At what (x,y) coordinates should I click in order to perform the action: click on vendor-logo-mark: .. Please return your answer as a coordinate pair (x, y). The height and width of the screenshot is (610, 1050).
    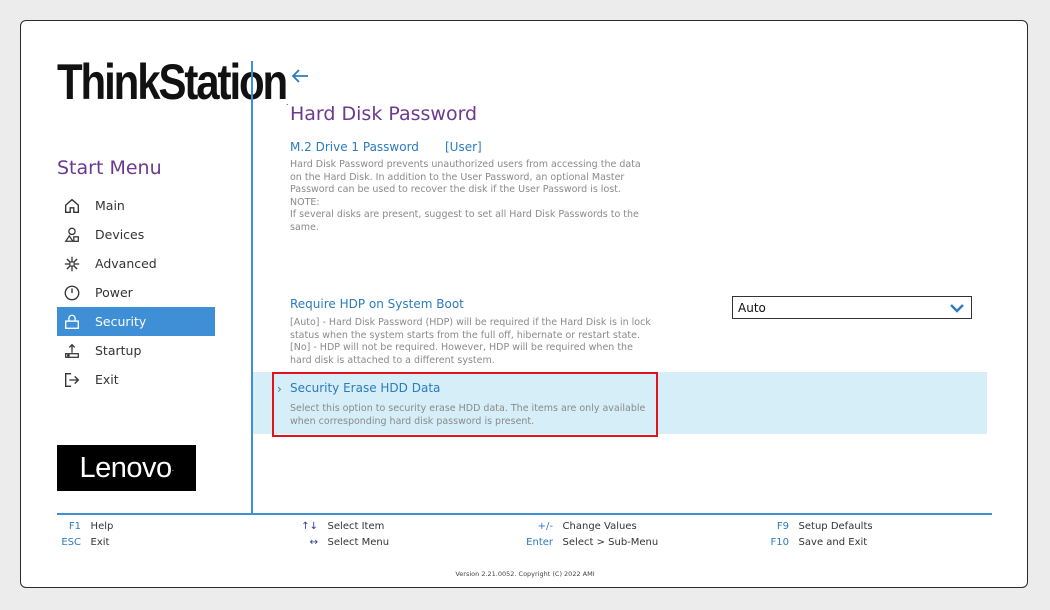
    Looking at the image, I should click on (172, 468).